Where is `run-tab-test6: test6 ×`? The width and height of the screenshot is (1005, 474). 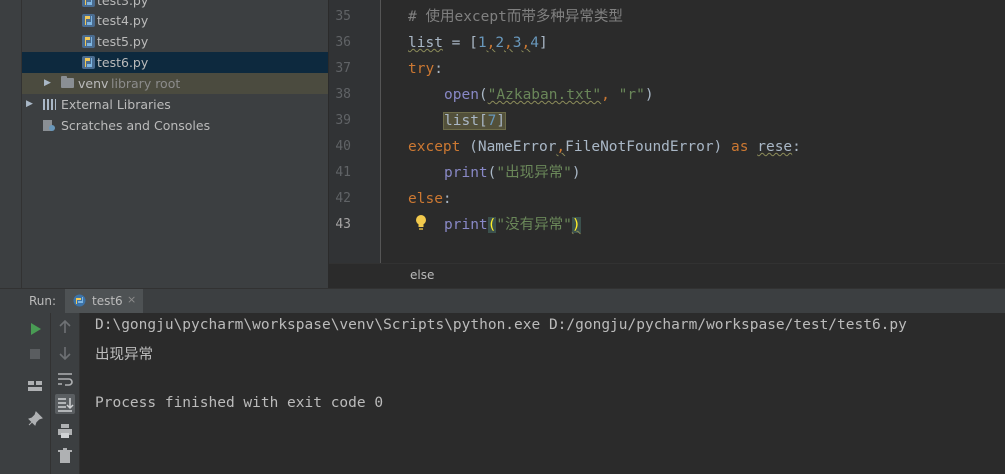
run-tab-test6: test6 × is located at coordinates (104, 301).